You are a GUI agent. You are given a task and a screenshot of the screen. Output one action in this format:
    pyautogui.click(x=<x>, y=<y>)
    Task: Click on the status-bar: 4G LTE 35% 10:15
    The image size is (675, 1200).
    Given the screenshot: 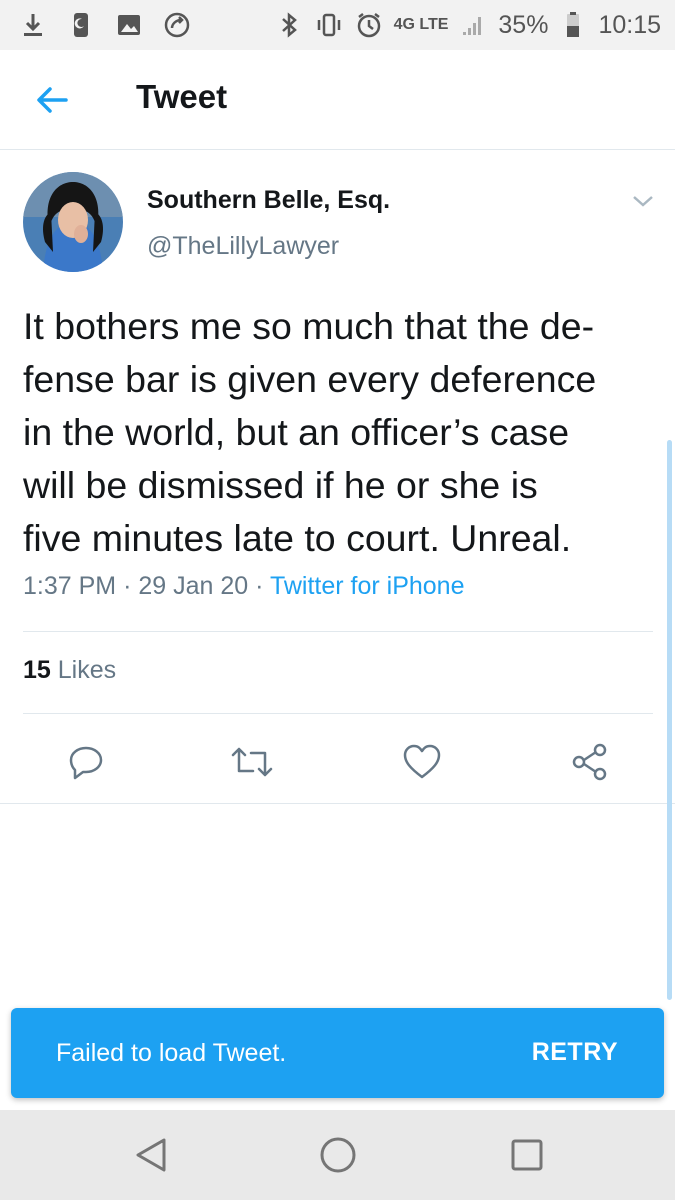 What is the action you would take?
    pyautogui.click(x=337, y=25)
    